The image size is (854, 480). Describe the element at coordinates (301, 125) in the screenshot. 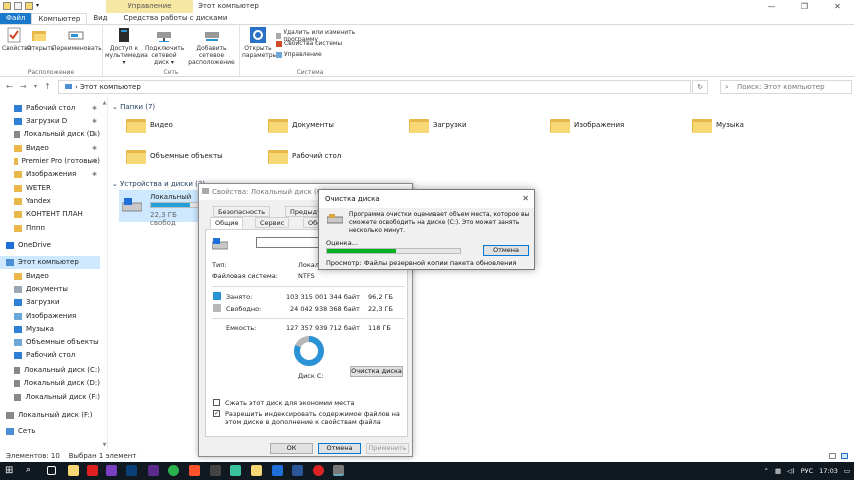

I see `folder-tile: Документы` at that location.